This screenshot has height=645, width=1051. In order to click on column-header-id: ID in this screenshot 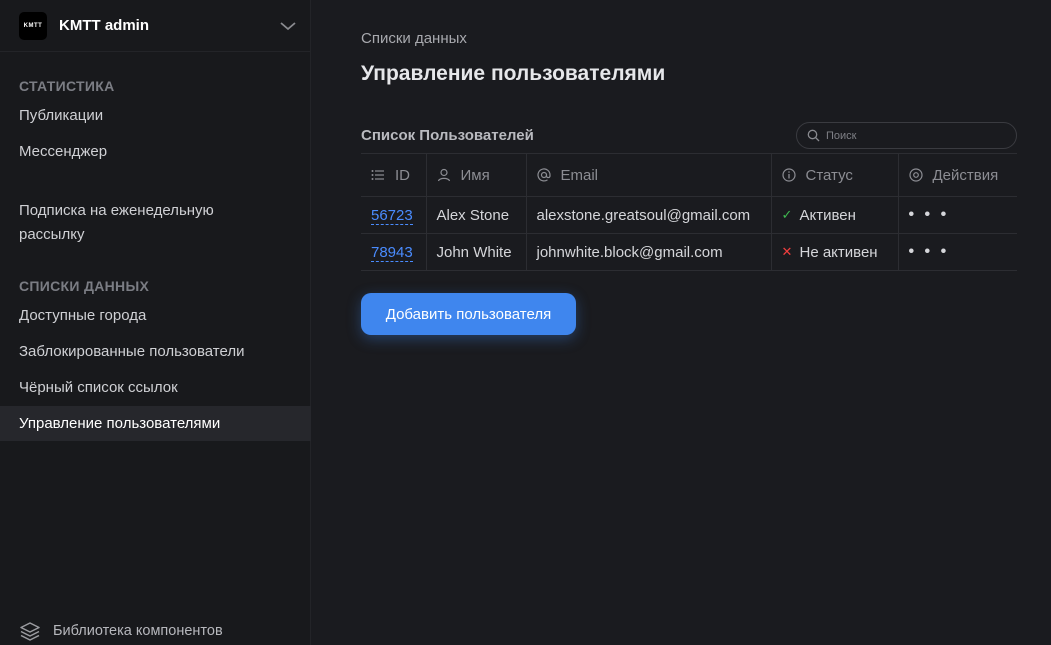, I will do `click(394, 175)`.